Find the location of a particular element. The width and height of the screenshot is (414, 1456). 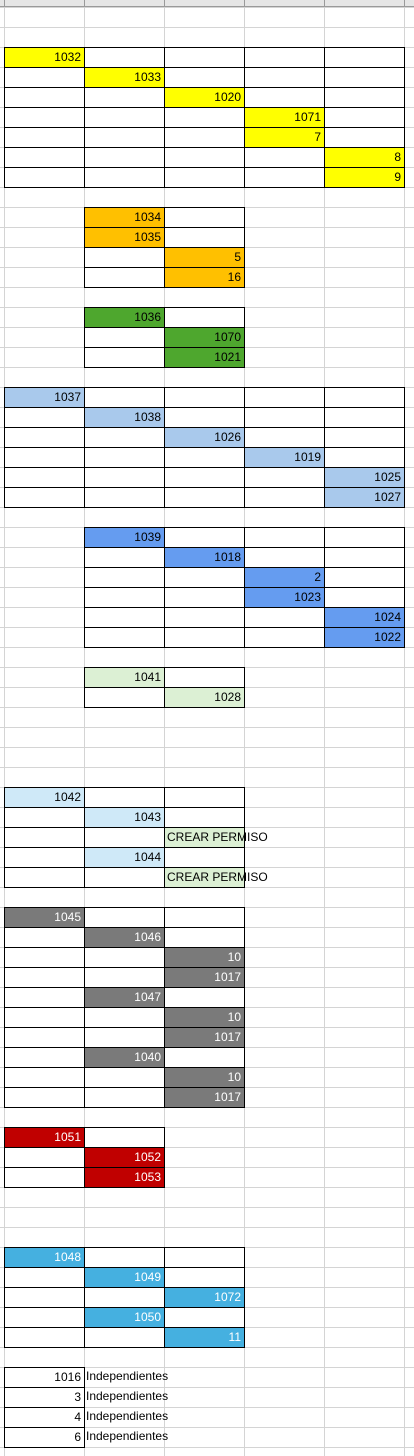

cell-value: 10 is located at coordinates (204, 1017).